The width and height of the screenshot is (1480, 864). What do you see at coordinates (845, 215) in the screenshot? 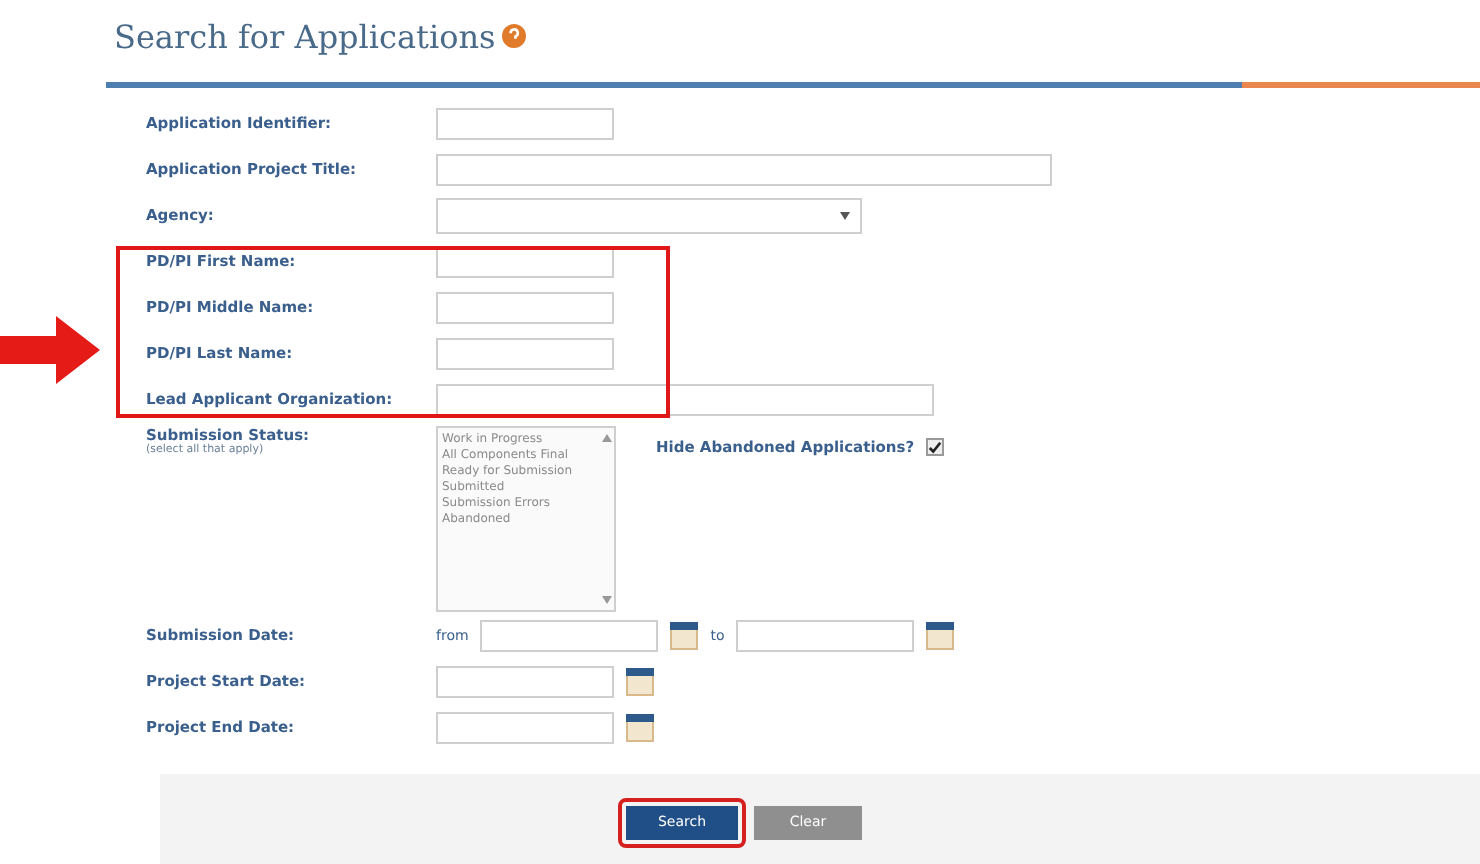
I see `caret-icon` at bounding box center [845, 215].